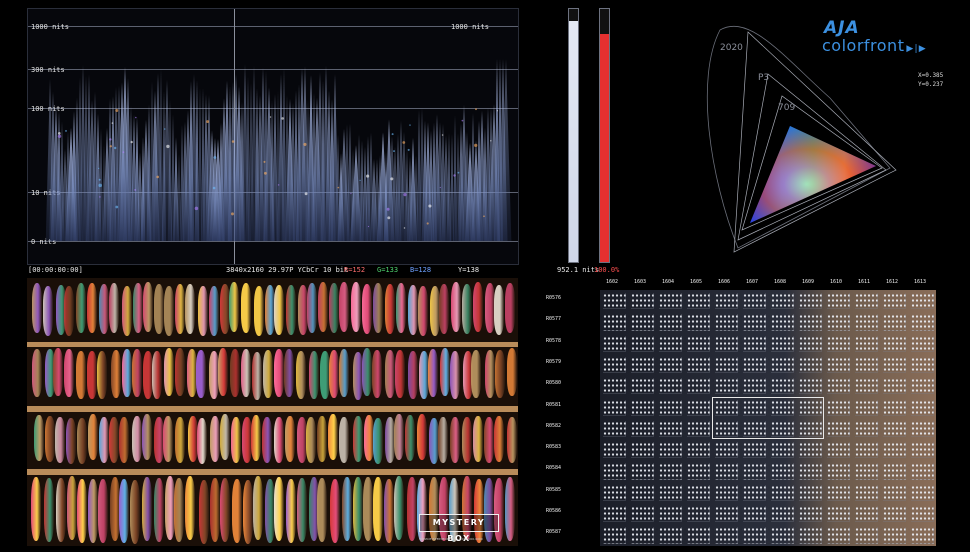 The width and height of the screenshot is (970, 552). I want to click on grid-row-header: R0579, so click(554, 361).